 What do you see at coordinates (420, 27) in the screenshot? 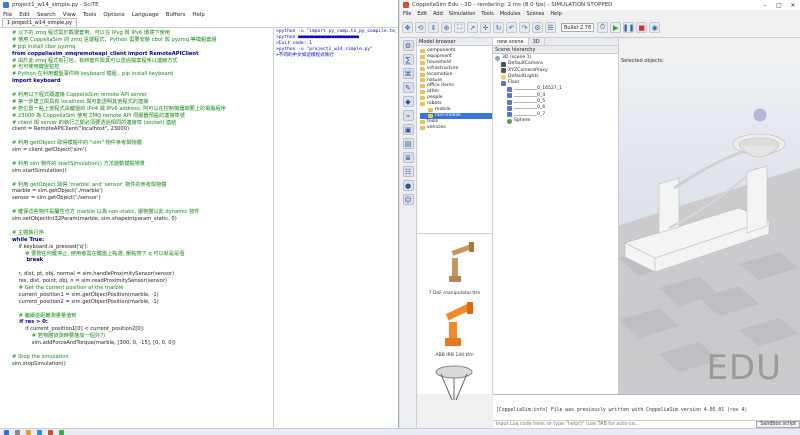
I see `camera-rotate-icon: ⟲` at bounding box center [420, 27].